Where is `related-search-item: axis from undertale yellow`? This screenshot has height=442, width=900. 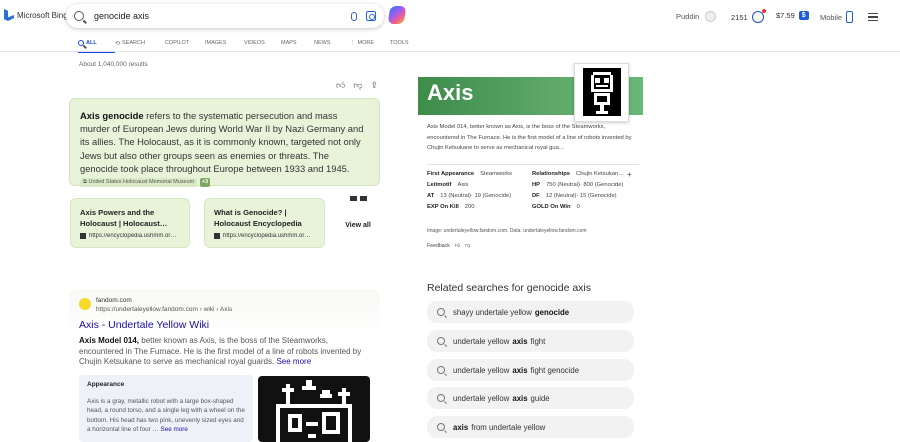 related-search-item: axis from undertale yellow is located at coordinates (530, 427).